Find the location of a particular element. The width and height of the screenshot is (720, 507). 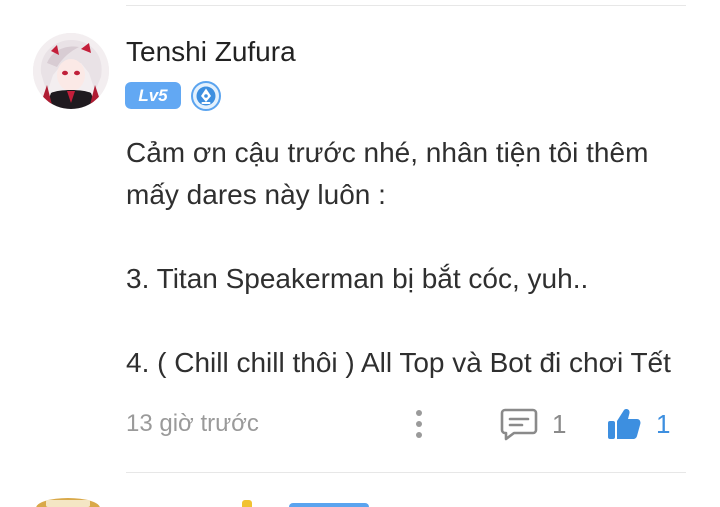

more-vertical-icon is located at coordinates (419, 413).